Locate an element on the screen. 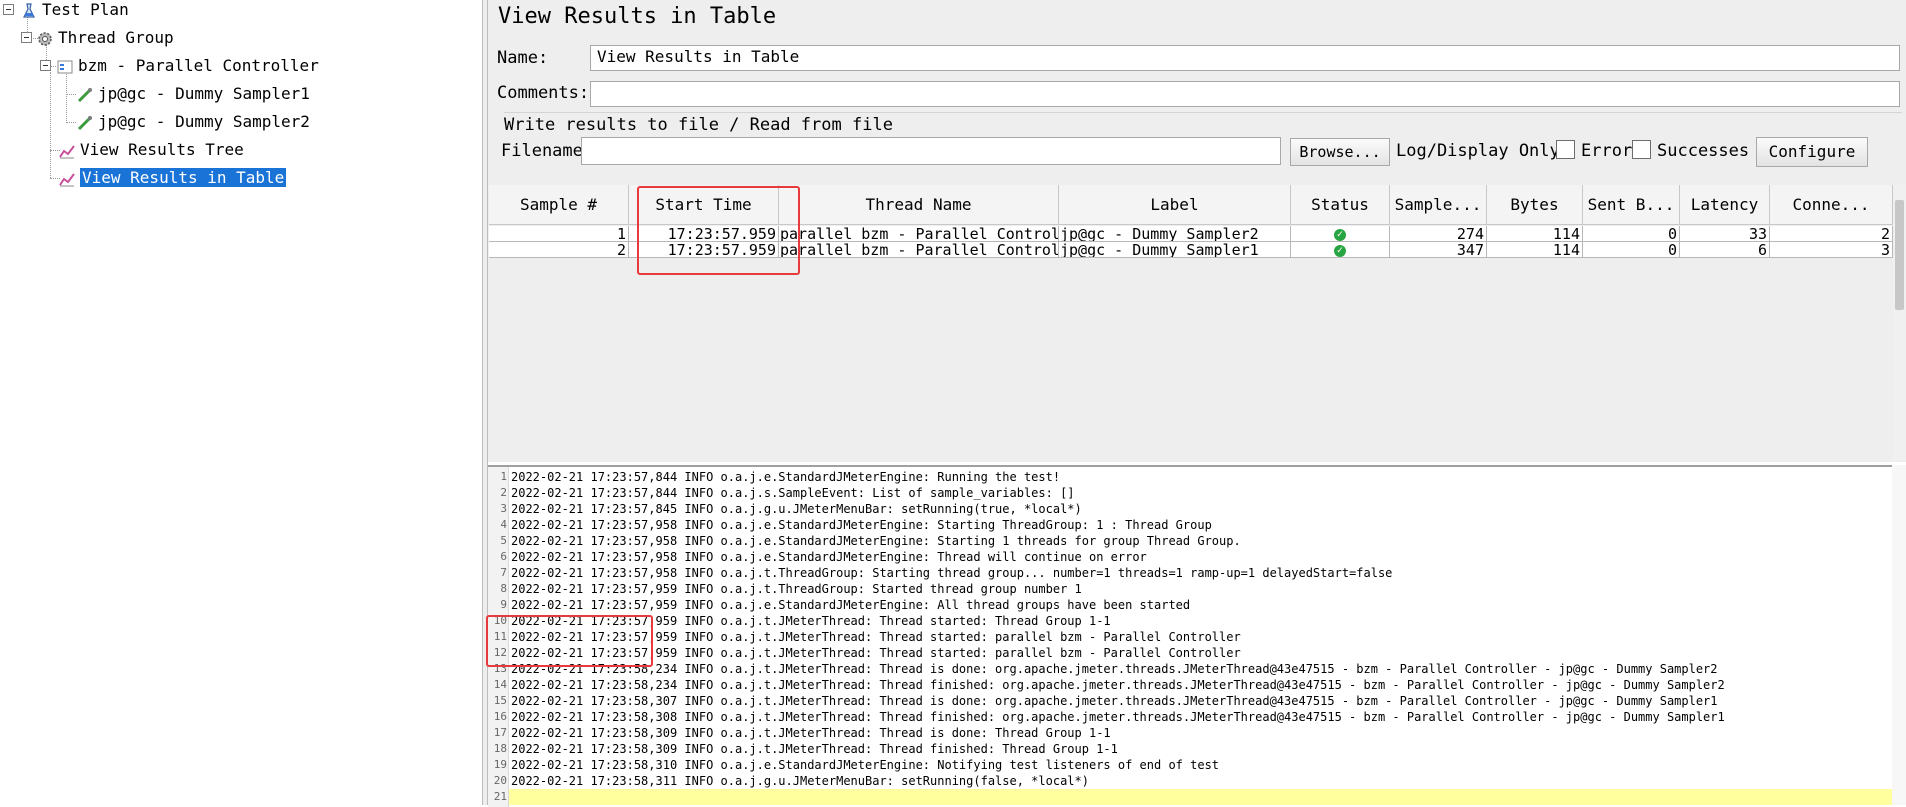 The height and width of the screenshot is (807, 1906). line-number: 2 is located at coordinates (503, 492).